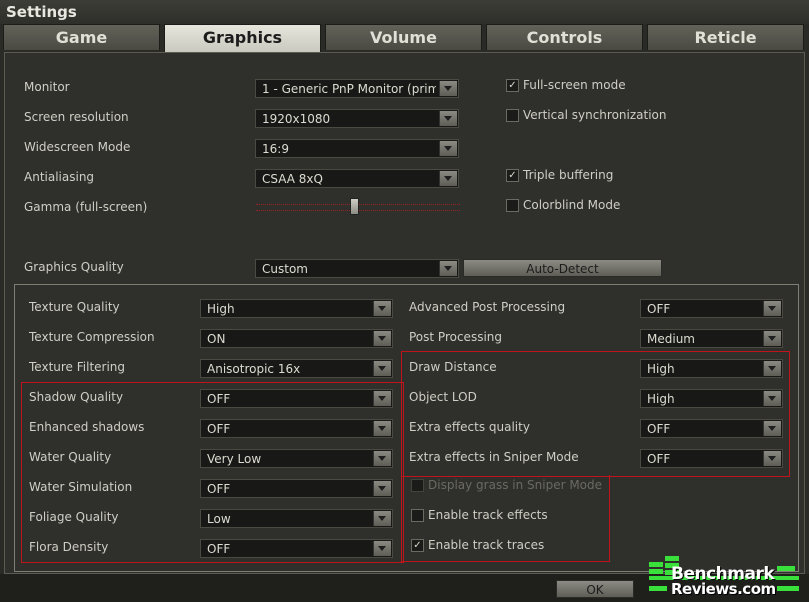 The width and height of the screenshot is (809, 602). Describe the element at coordinates (455, 337) in the screenshot. I see `post-processing-label: Post Processing` at that location.